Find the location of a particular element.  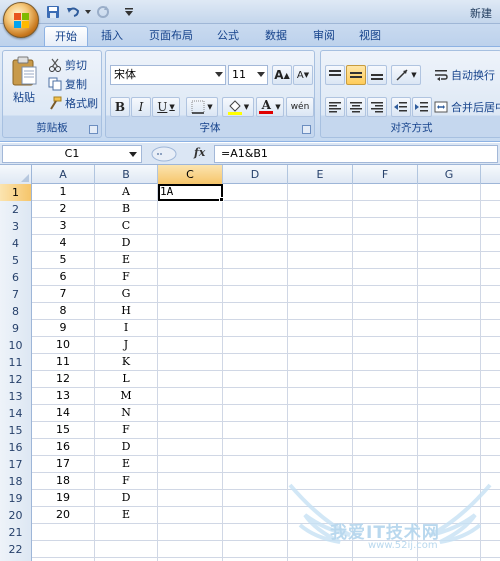

row-header: 22 is located at coordinates (16, 549).